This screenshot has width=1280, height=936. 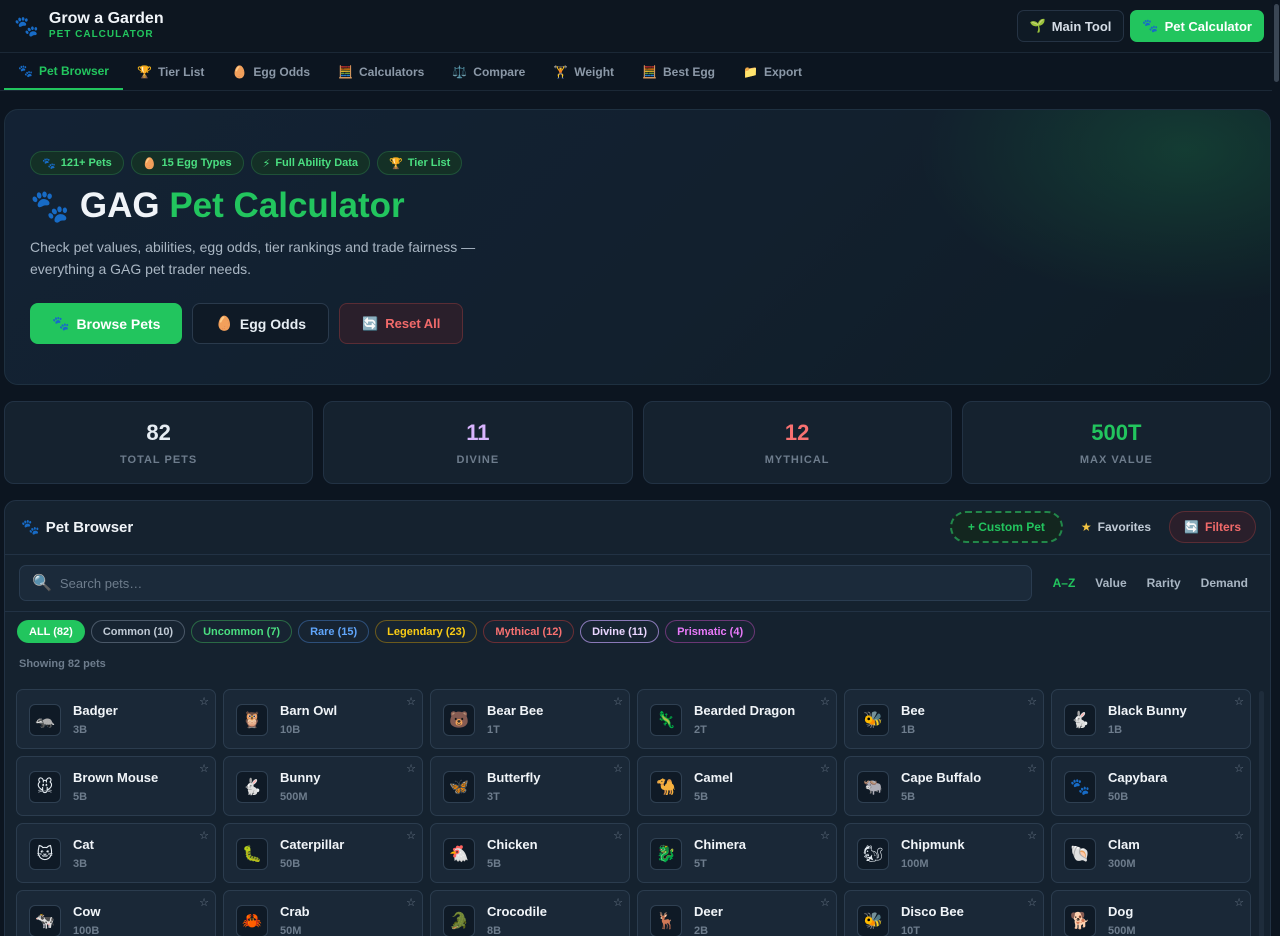 What do you see at coordinates (1276, 43) in the screenshot?
I see `scrollbar-thumb` at bounding box center [1276, 43].